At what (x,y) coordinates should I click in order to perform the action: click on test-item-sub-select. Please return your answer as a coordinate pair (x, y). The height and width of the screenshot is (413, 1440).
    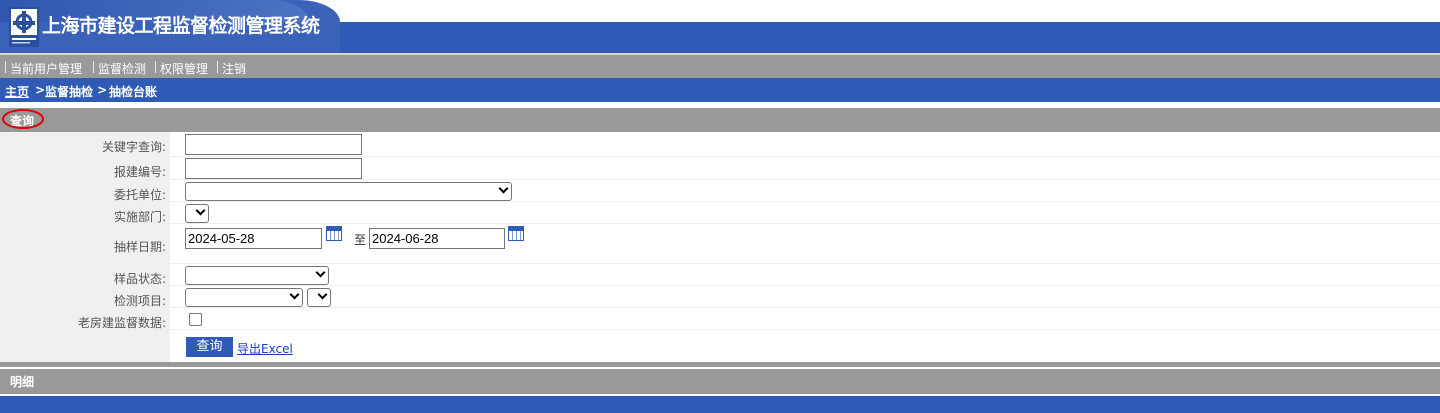
    Looking at the image, I should click on (319, 297).